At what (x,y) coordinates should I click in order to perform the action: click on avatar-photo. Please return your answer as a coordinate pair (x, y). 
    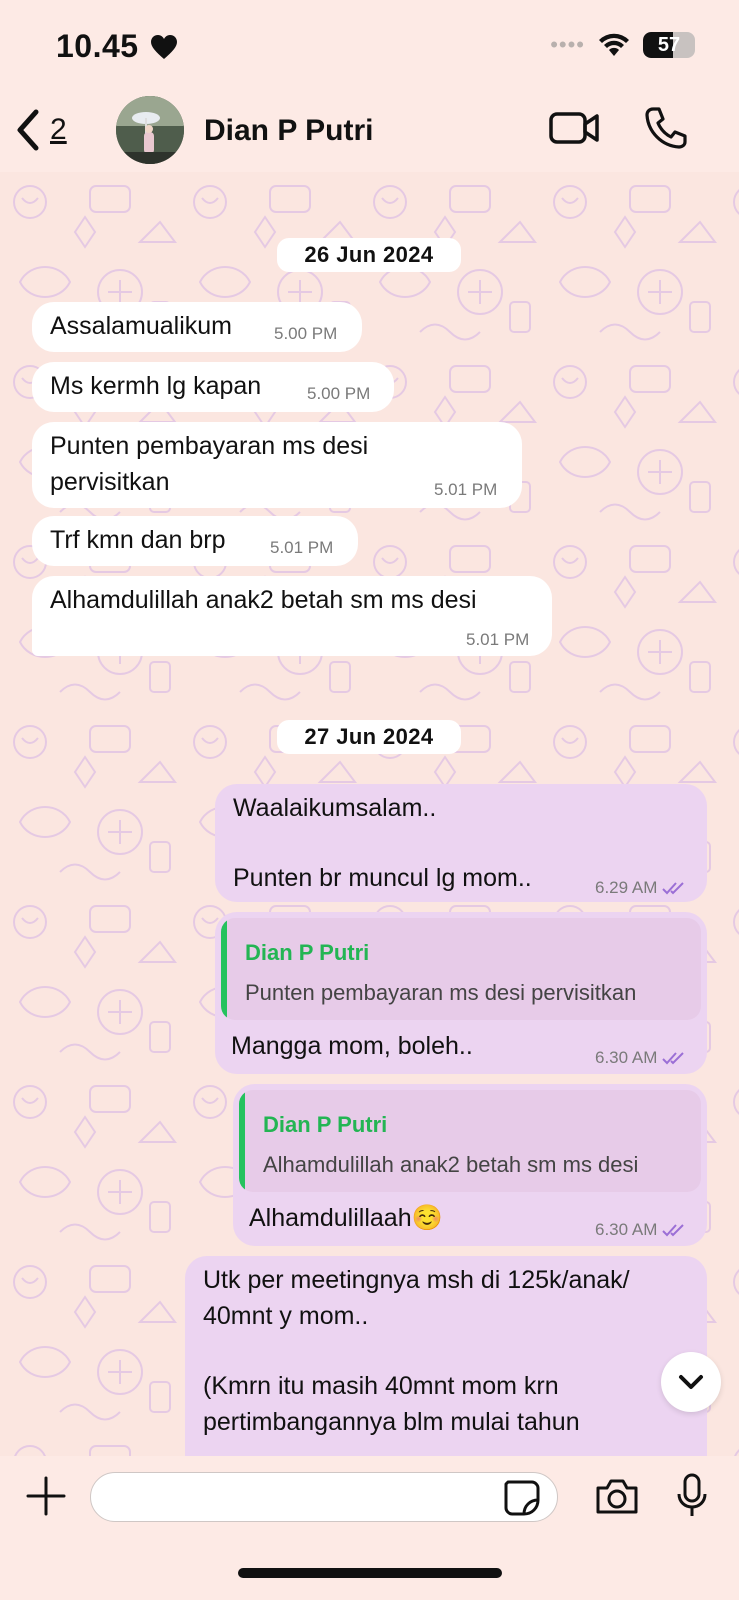
    Looking at the image, I should click on (150, 130).